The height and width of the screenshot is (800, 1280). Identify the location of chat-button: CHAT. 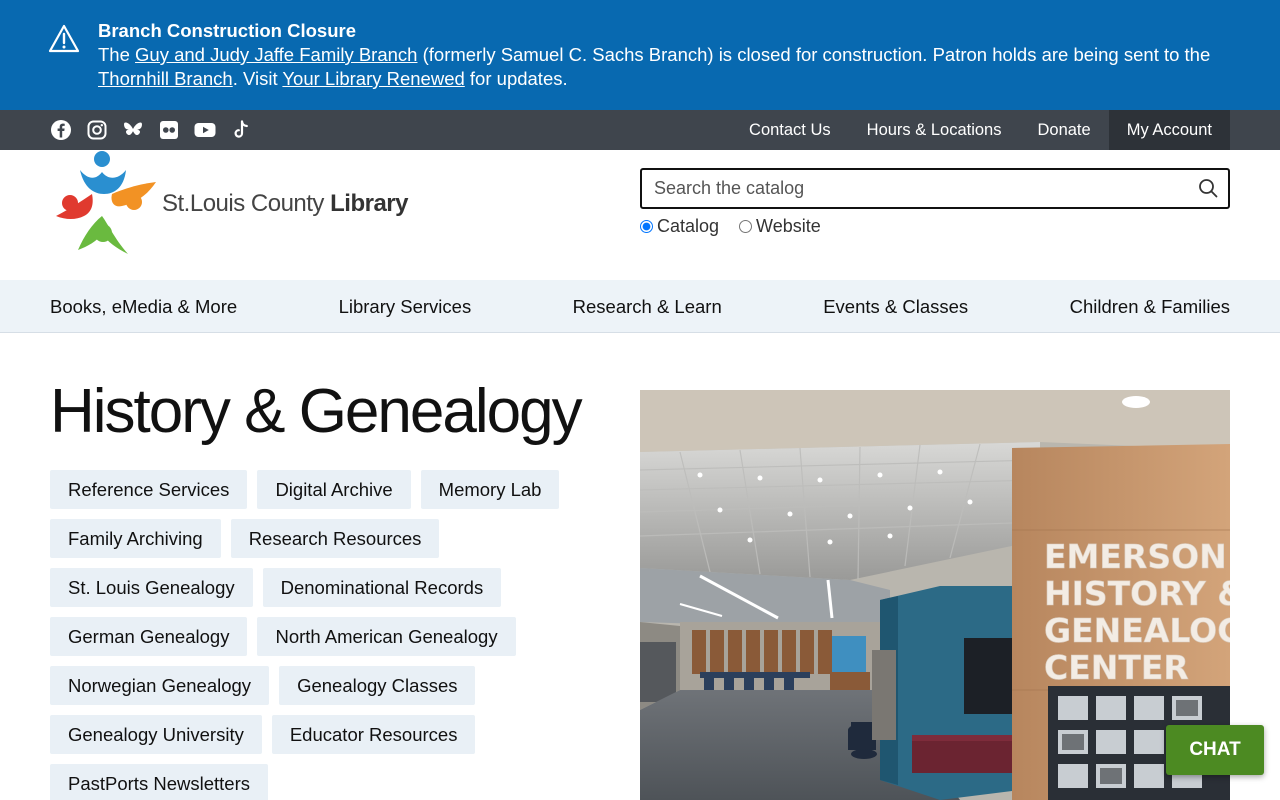
(1215, 750).